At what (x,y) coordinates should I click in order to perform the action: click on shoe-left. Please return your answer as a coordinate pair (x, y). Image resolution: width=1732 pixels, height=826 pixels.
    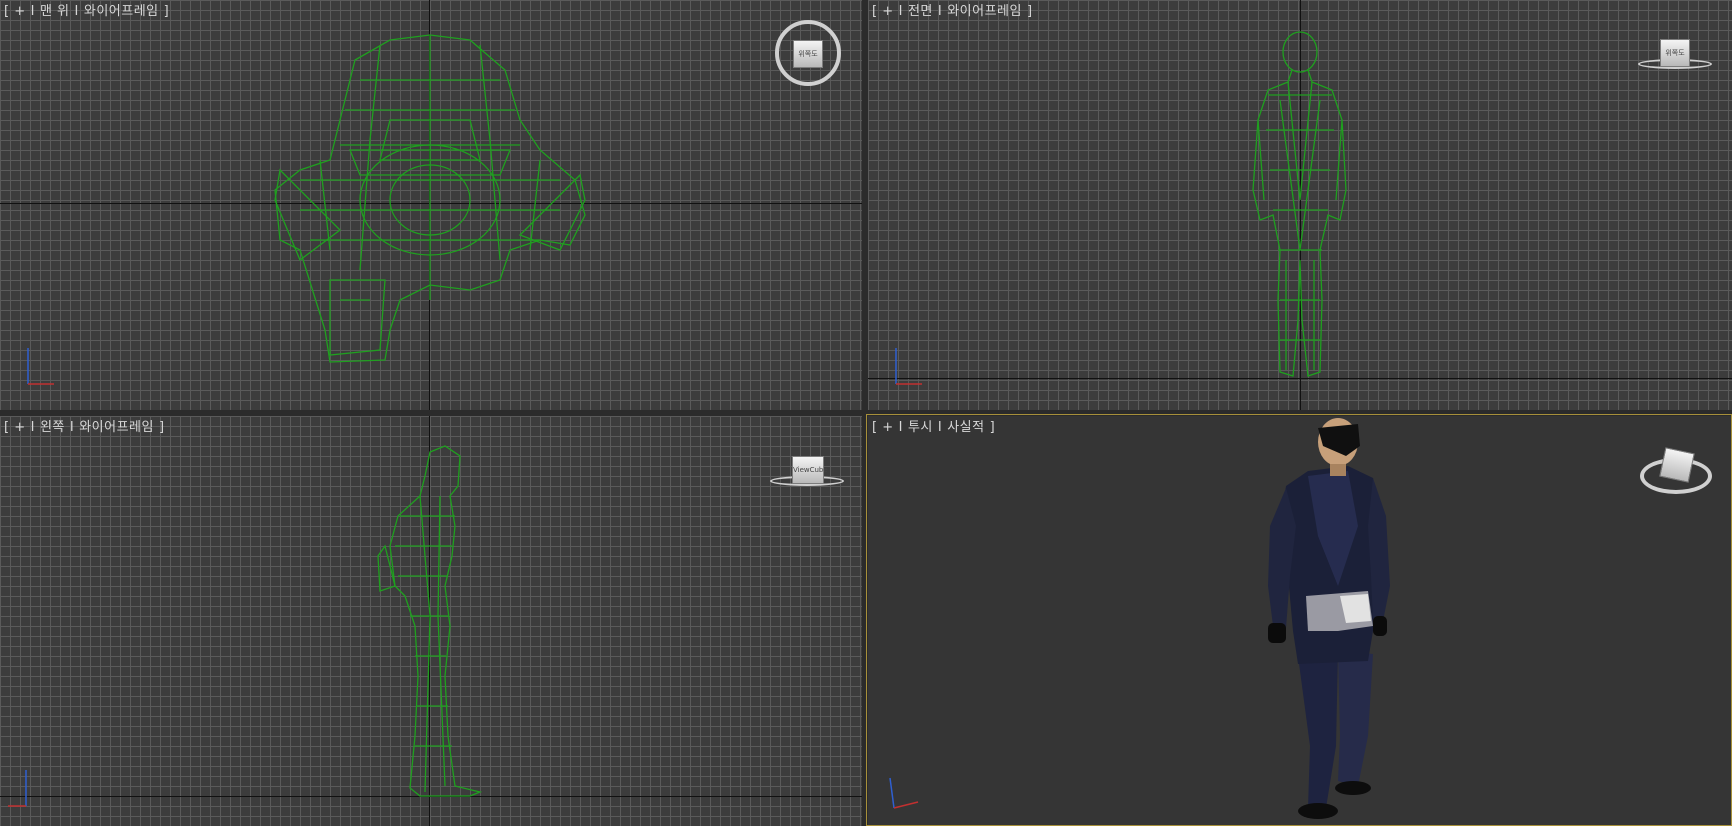
    Looking at the image, I should click on (1318, 811).